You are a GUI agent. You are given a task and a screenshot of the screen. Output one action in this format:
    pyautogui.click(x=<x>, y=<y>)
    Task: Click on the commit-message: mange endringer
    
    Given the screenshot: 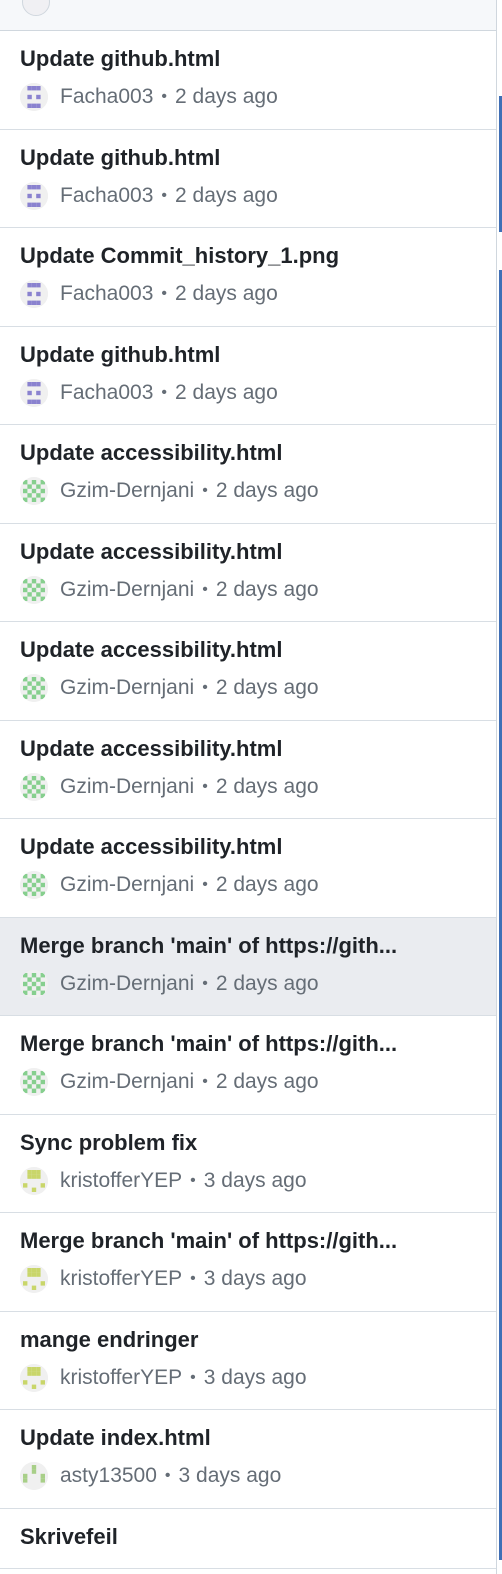 What is the action you would take?
    pyautogui.click(x=109, y=1339)
    